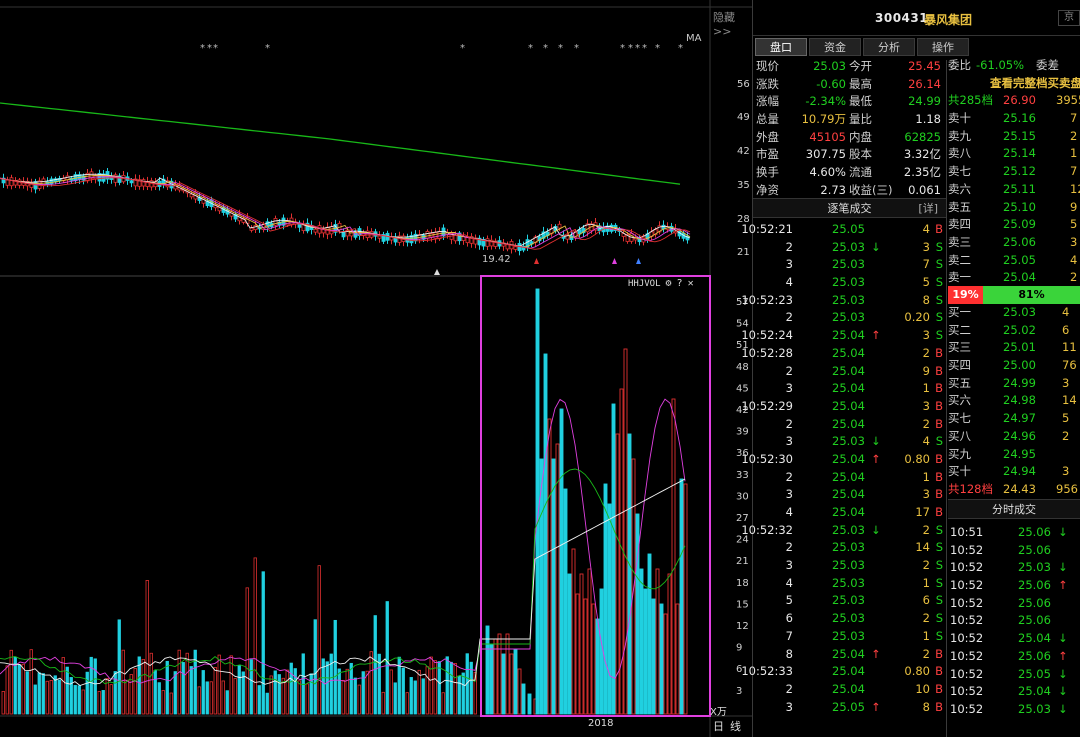 The height and width of the screenshot is (737, 1080). I want to click on quote-value: -2.34%, so click(825, 101).